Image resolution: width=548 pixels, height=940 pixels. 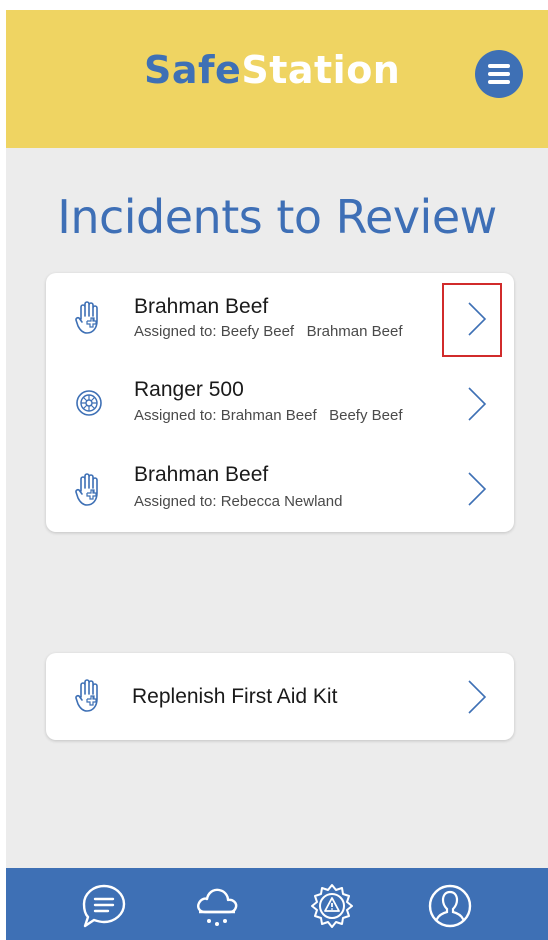 I want to click on chat-icon, so click(x=104, y=906).